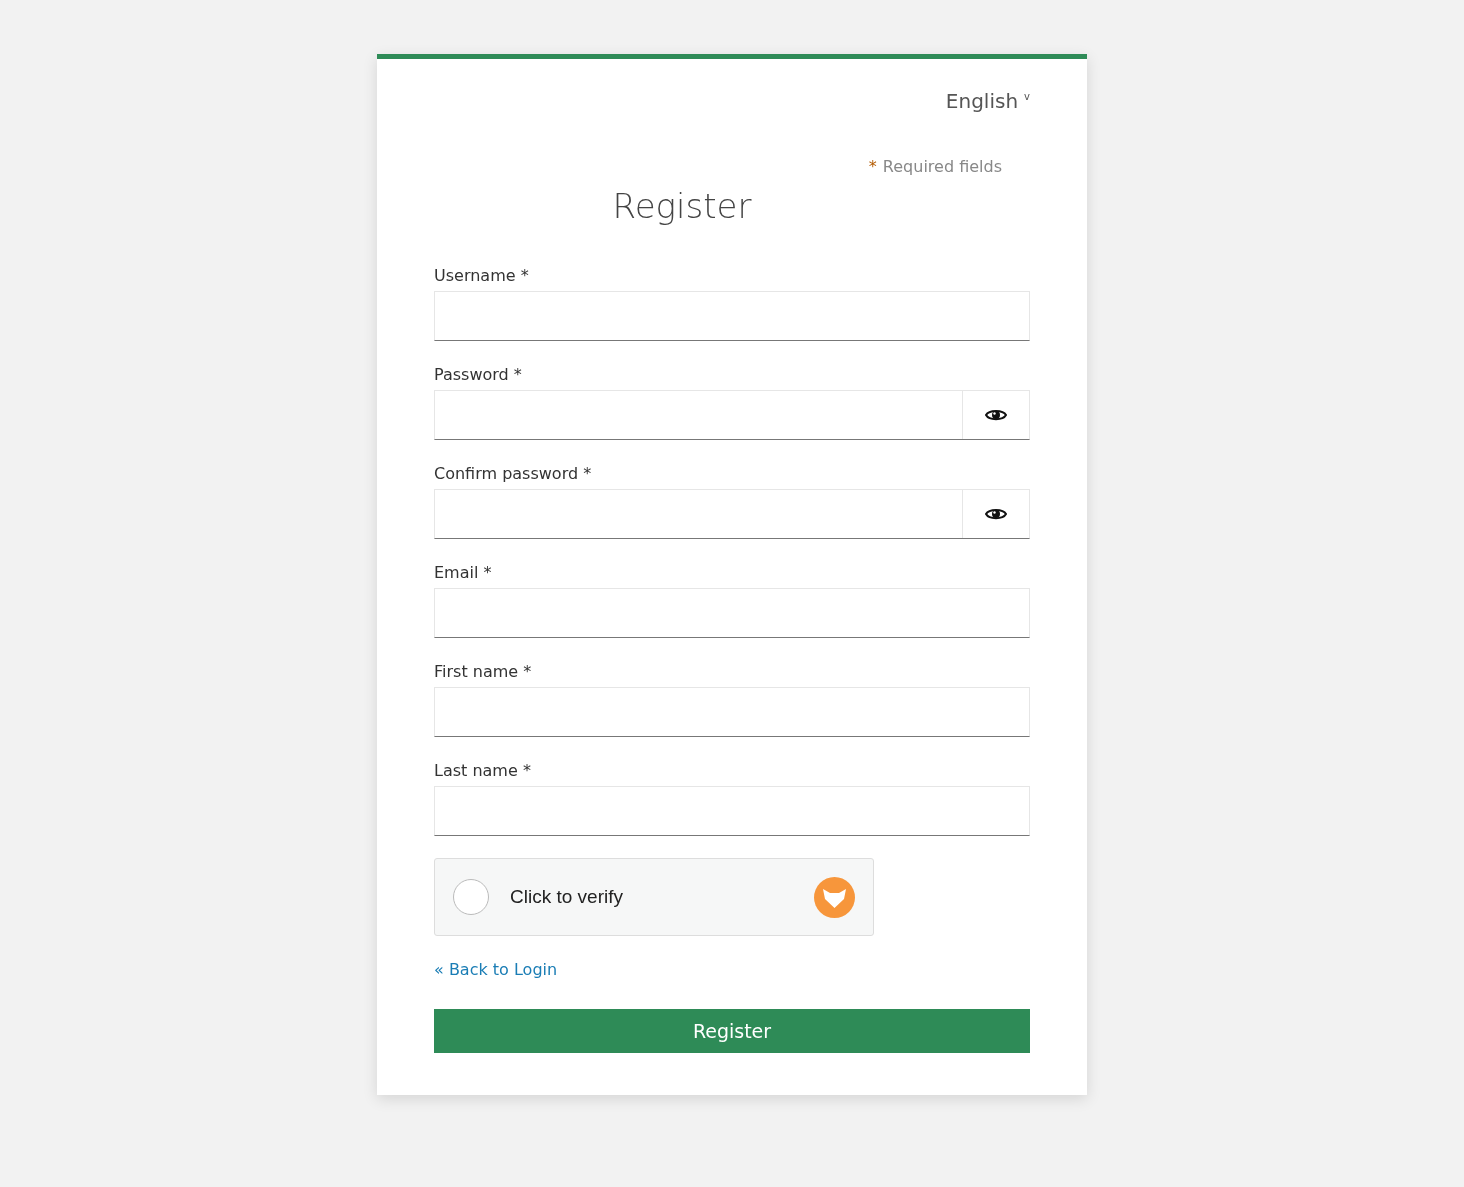 This screenshot has width=1464, height=1187. What do you see at coordinates (732, 1031) in the screenshot?
I see `register-button: Register` at bounding box center [732, 1031].